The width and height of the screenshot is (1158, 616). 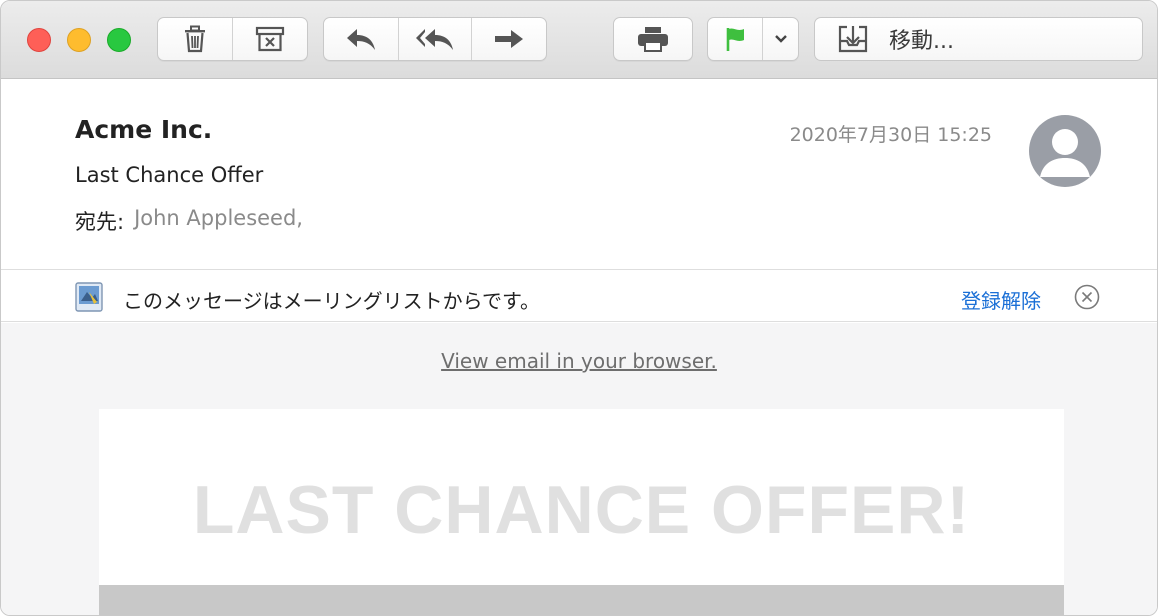 I want to click on reply-button, so click(x=361, y=39).